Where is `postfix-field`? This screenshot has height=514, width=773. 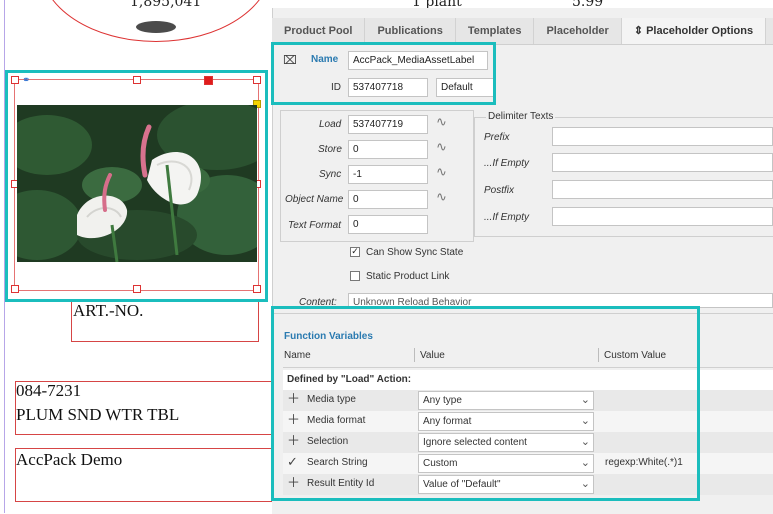 postfix-field is located at coordinates (662, 189).